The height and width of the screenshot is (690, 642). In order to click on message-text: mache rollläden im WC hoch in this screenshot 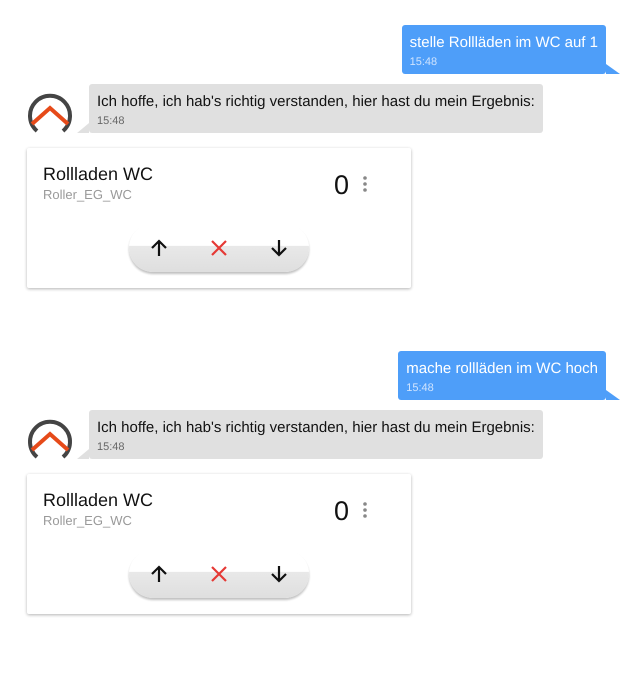, I will do `click(502, 369)`.